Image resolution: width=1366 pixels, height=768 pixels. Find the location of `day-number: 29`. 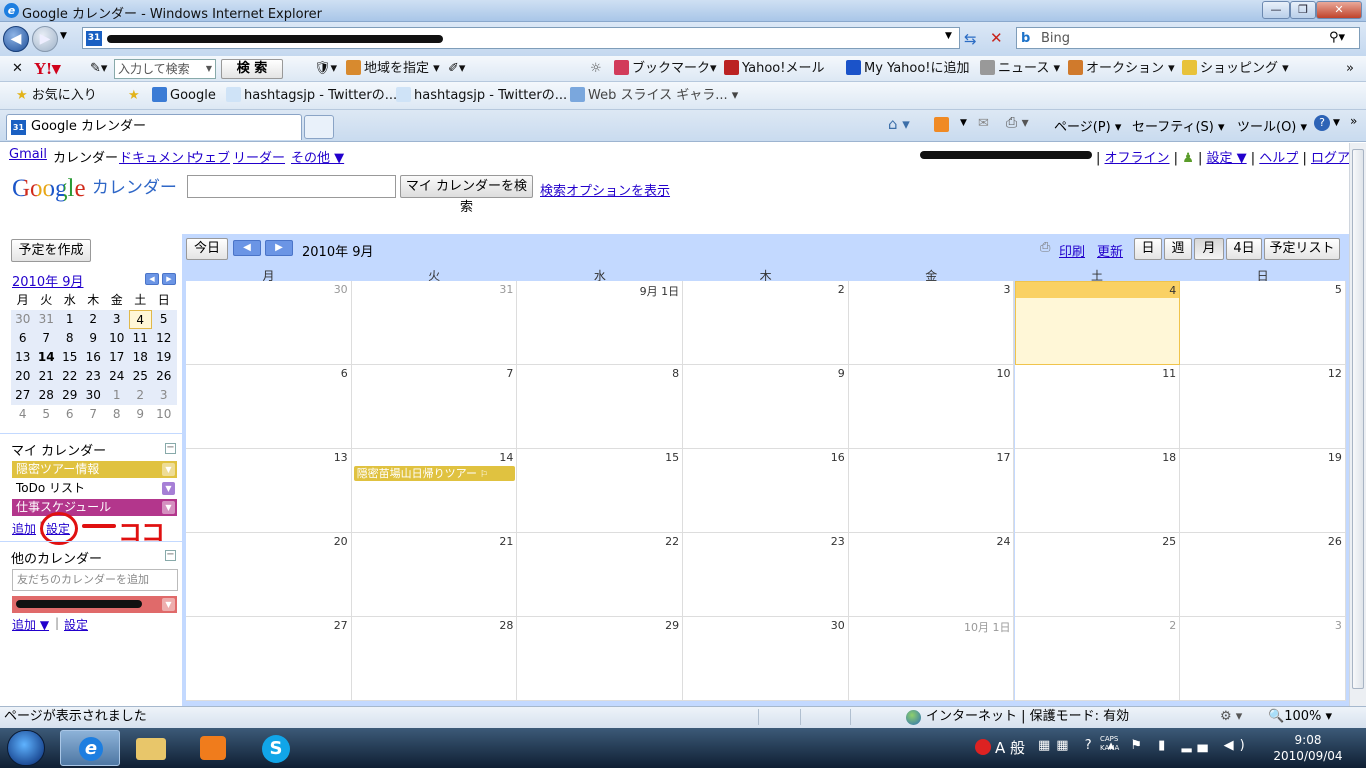

day-number: 29 is located at coordinates (672, 625).